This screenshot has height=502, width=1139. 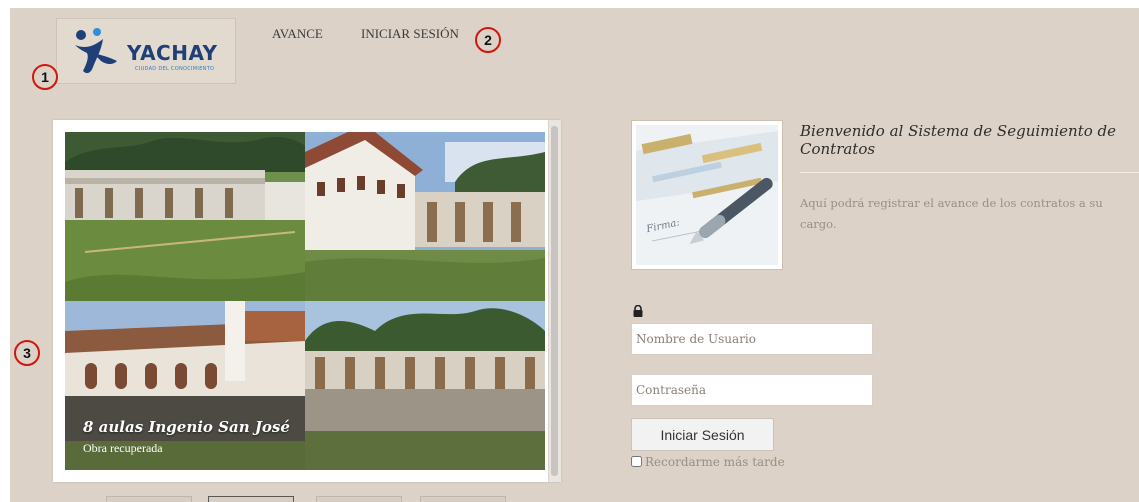 I want to click on logo-tagline: CIUDAD DEL CONOCIMIENTO, so click(x=175, y=69).